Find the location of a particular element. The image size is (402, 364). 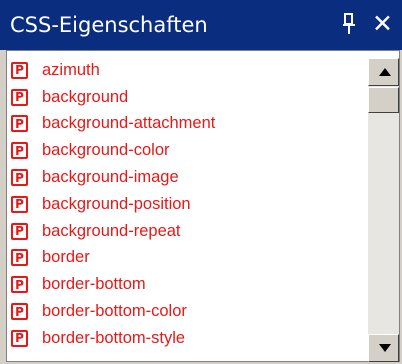

list-item-label: background-attachment is located at coordinates (129, 123).